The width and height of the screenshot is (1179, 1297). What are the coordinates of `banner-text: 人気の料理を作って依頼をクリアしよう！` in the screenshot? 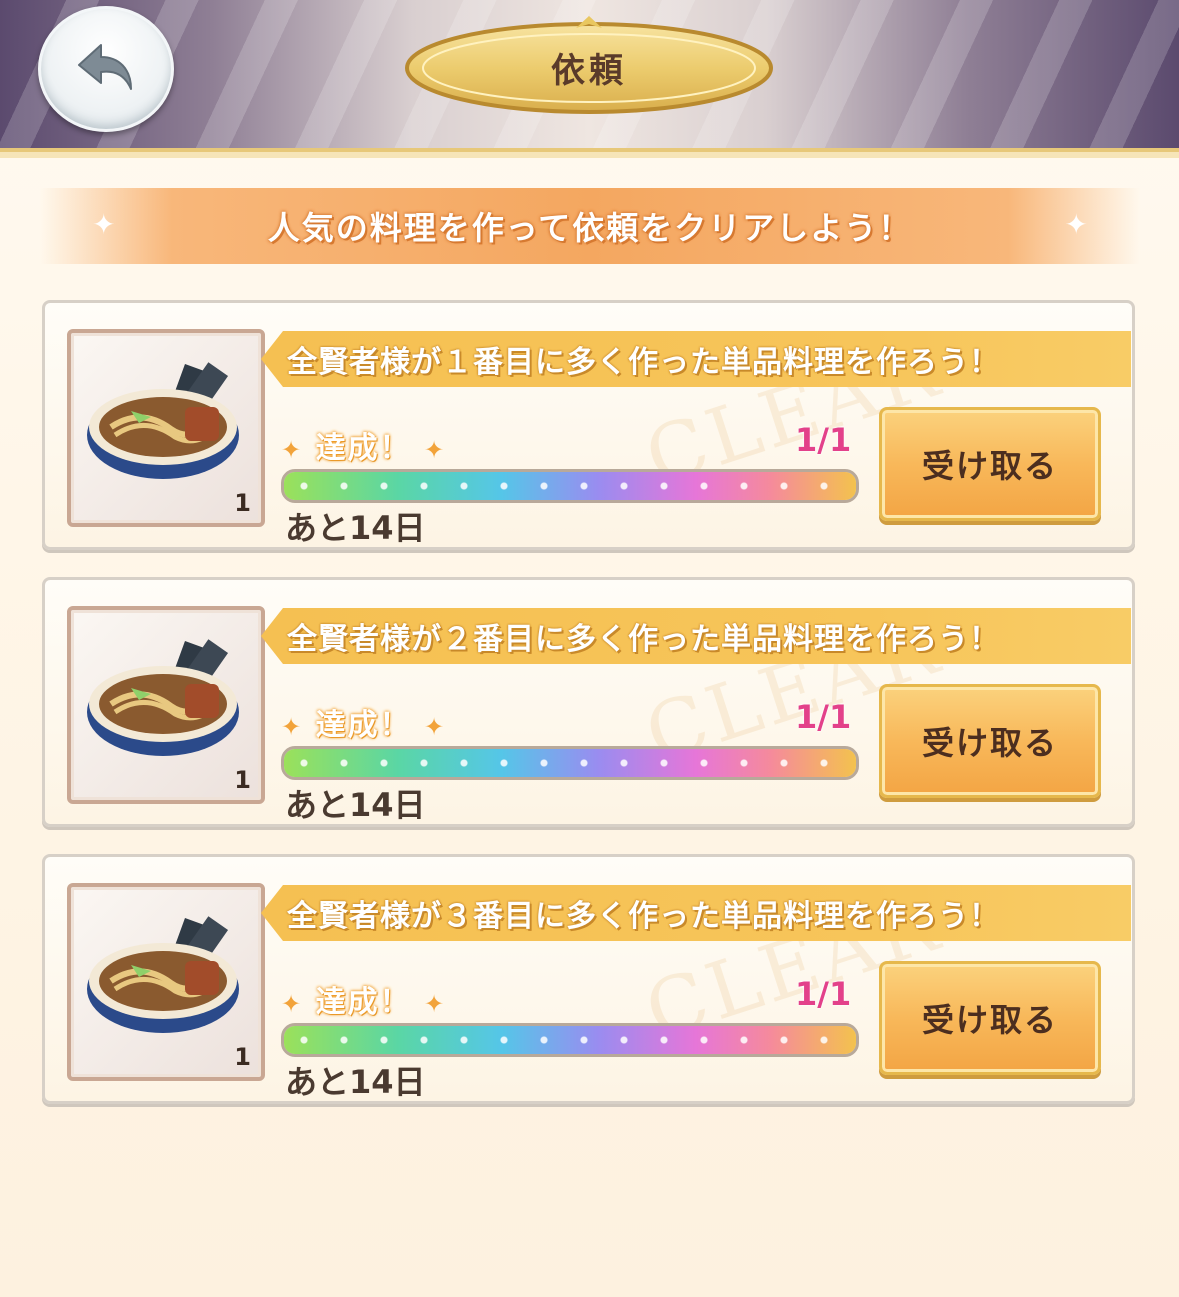 It's located at (590, 228).